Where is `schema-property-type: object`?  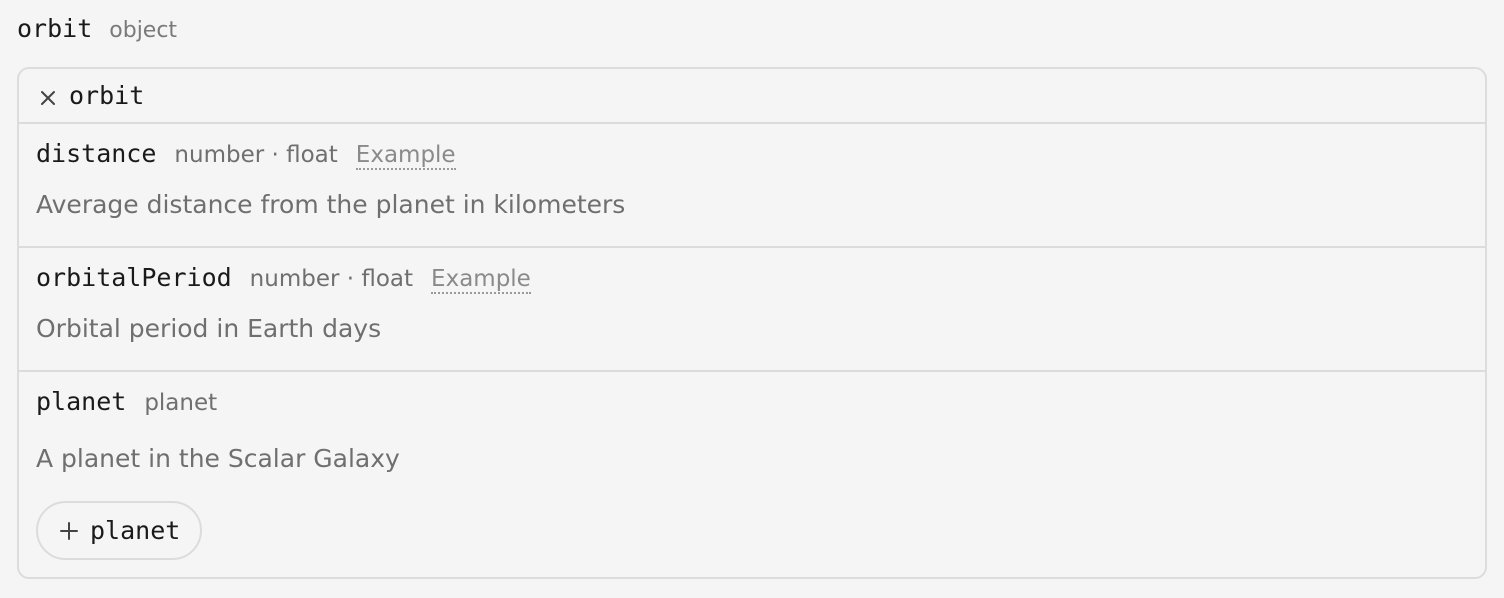
schema-property-type: object is located at coordinates (143, 30).